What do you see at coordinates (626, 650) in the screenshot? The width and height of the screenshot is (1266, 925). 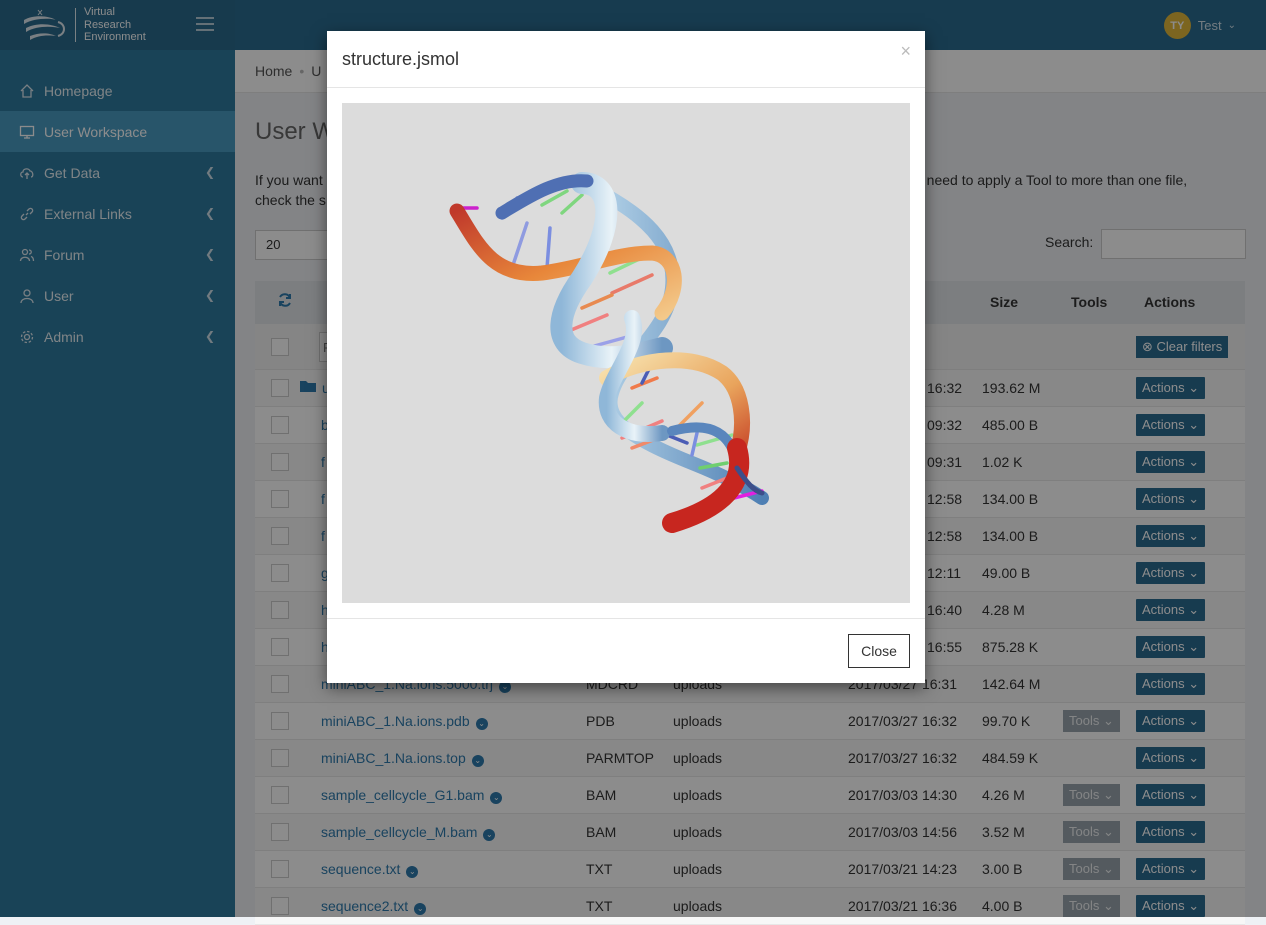 I see `modal-footer: Close` at bounding box center [626, 650].